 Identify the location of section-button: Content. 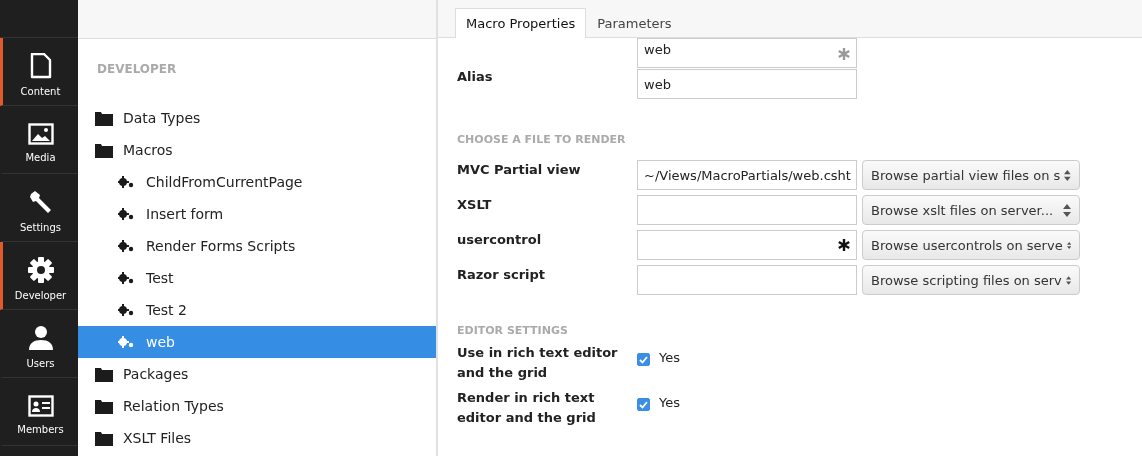
(39, 72).